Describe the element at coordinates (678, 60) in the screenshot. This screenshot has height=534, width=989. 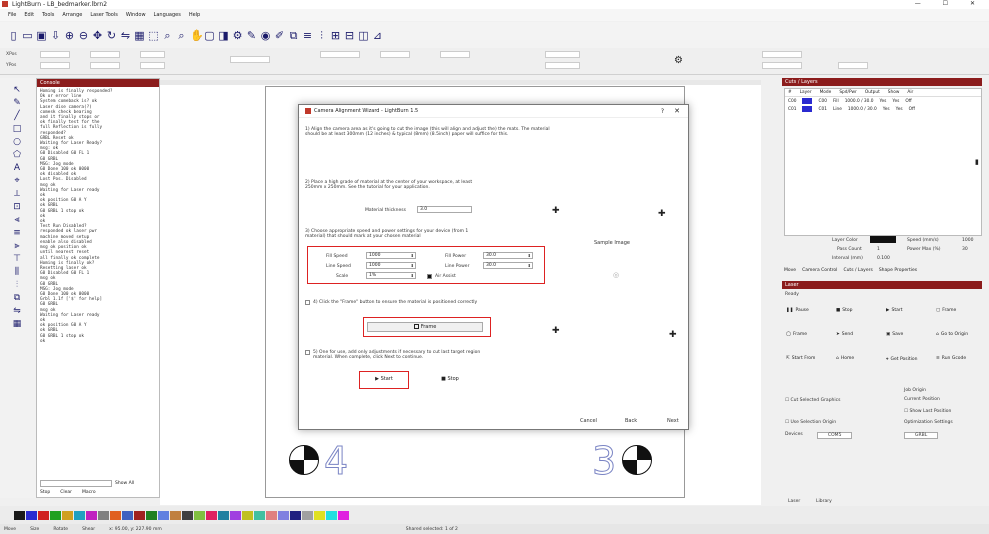
I see `camera-icon: ⚙` at that location.